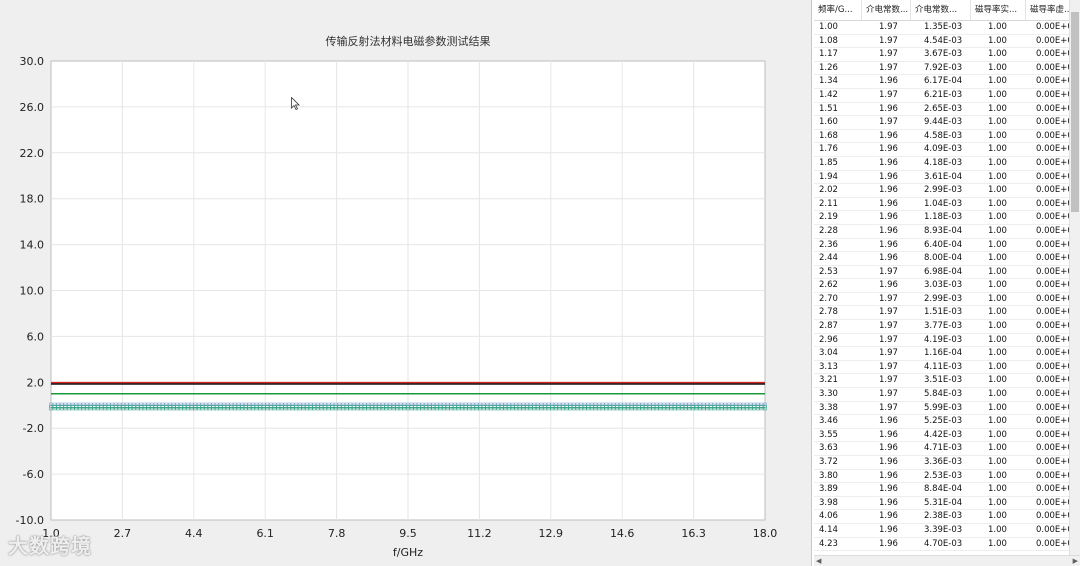 The height and width of the screenshot is (566, 1080). Describe the element at coordinates (947, 313) in the screenshot. I see `table-row: 2.78 1.97 1.51E-03 1.00 0.00E+00` at that location.